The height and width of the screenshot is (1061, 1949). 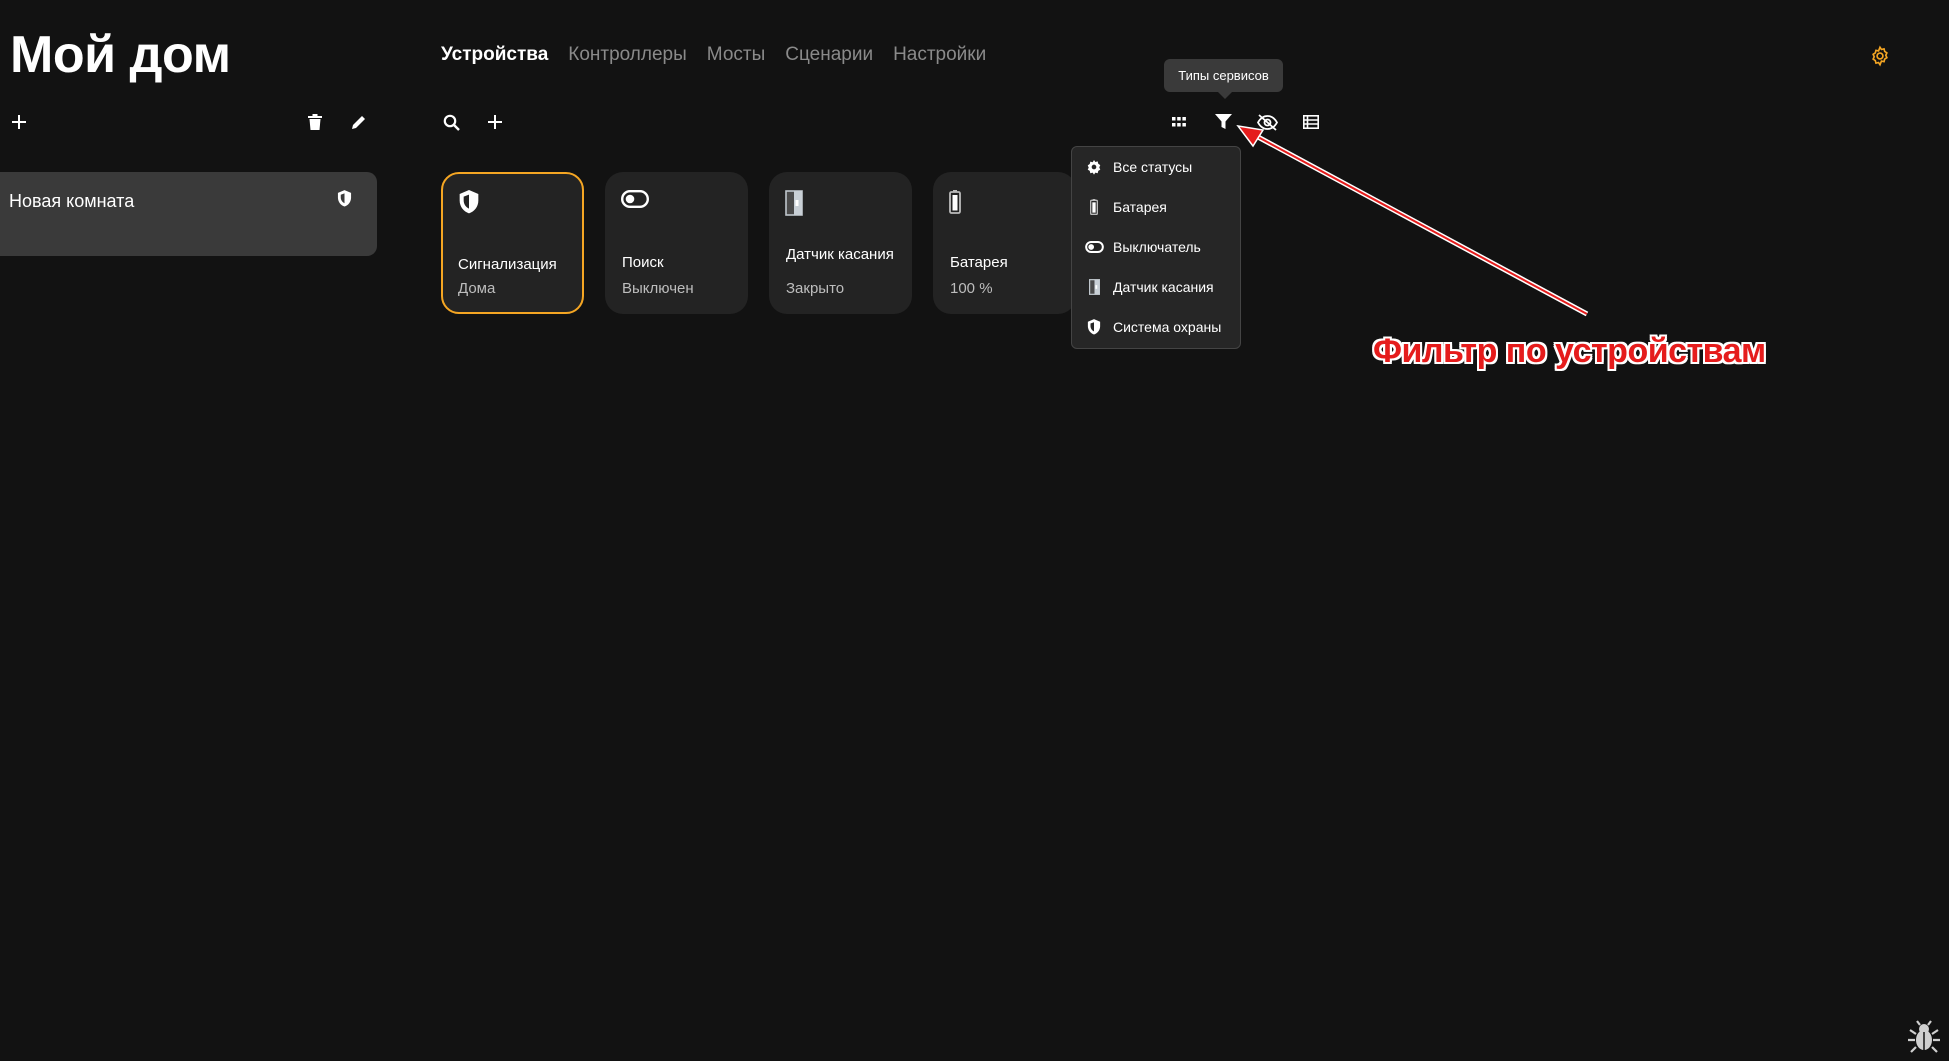 I want to click on room-card: Новая комната, so click(x=188, y=214).